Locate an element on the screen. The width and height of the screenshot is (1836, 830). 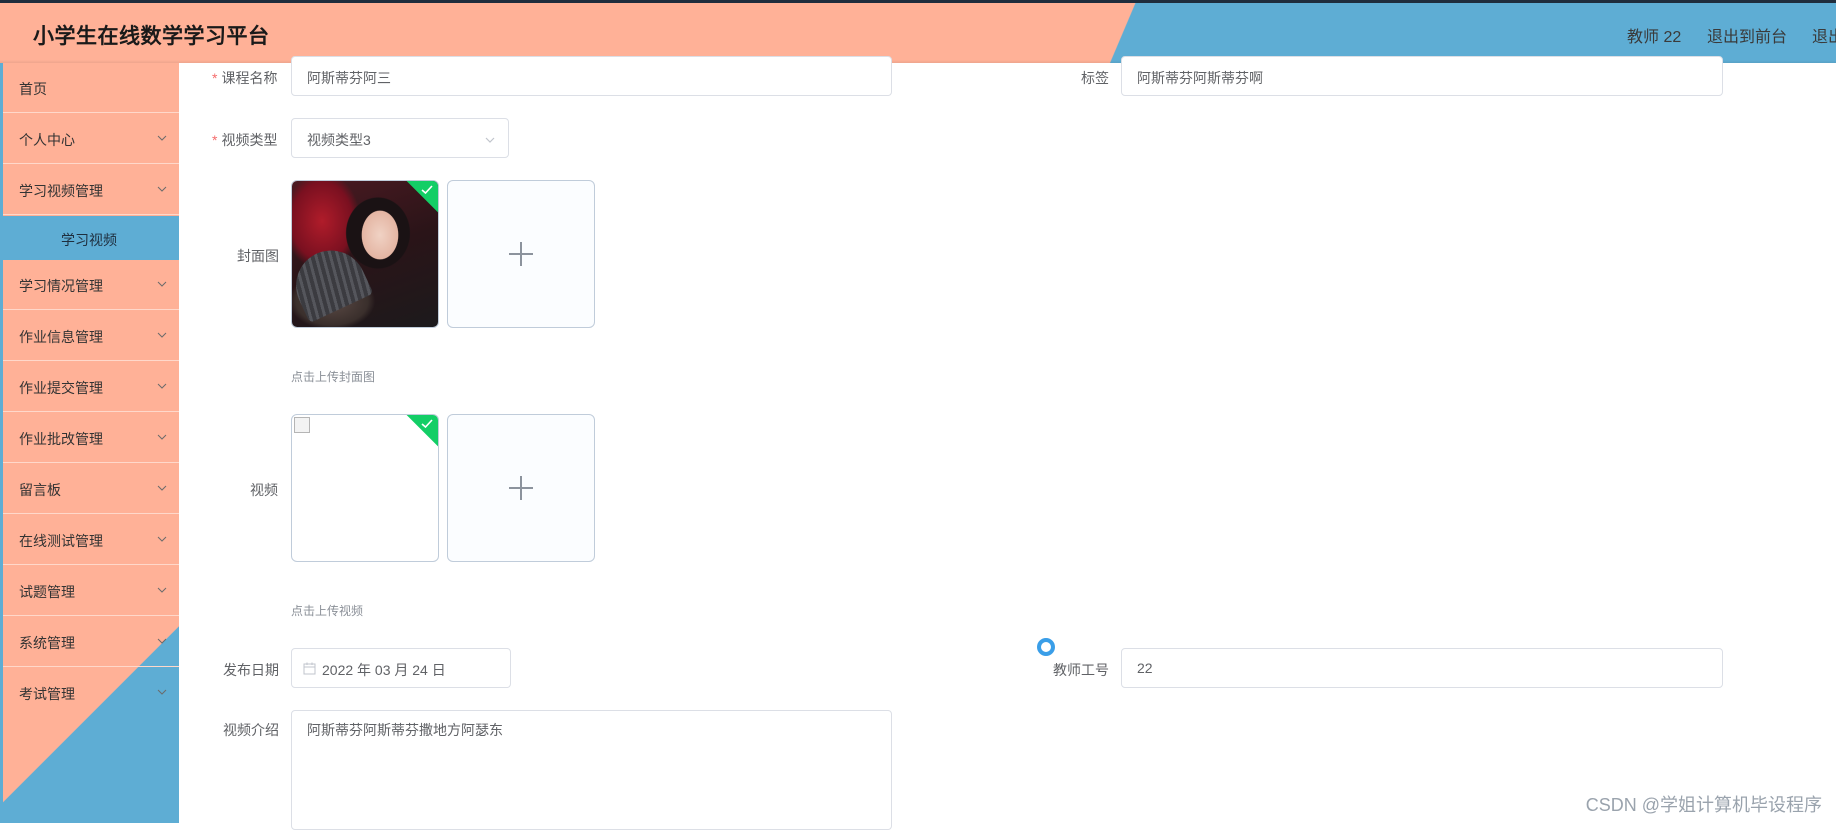
teacher-id-value: 22 is located at coordinates (1145, 668).